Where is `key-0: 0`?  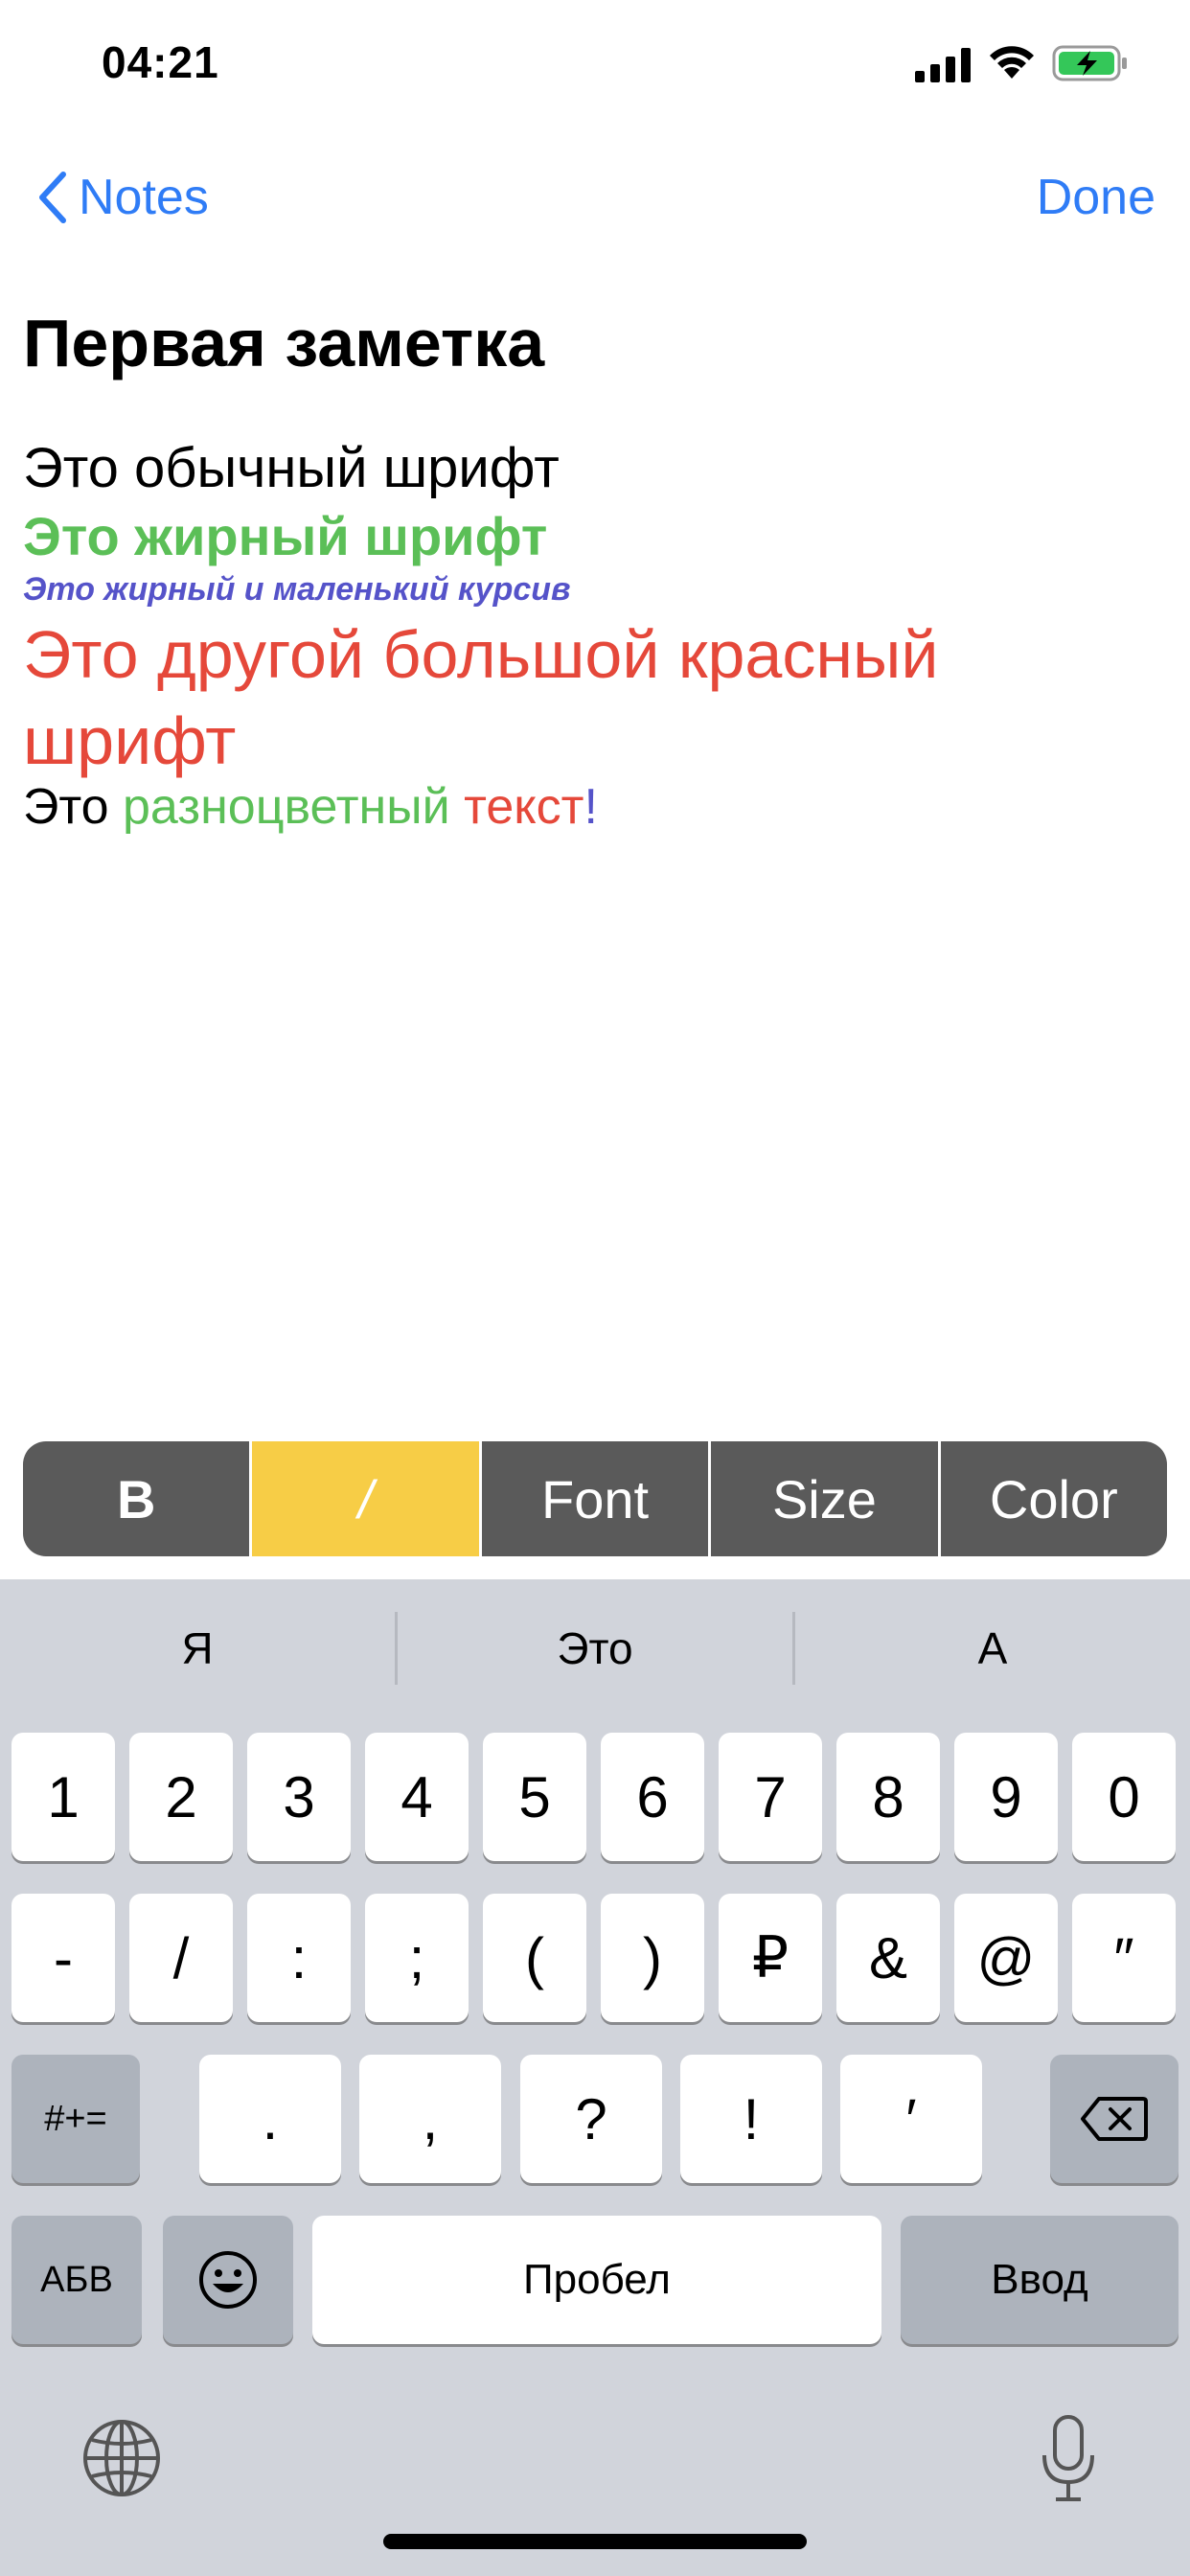 key-0: 0 is located at coordinates (1124, 1797).